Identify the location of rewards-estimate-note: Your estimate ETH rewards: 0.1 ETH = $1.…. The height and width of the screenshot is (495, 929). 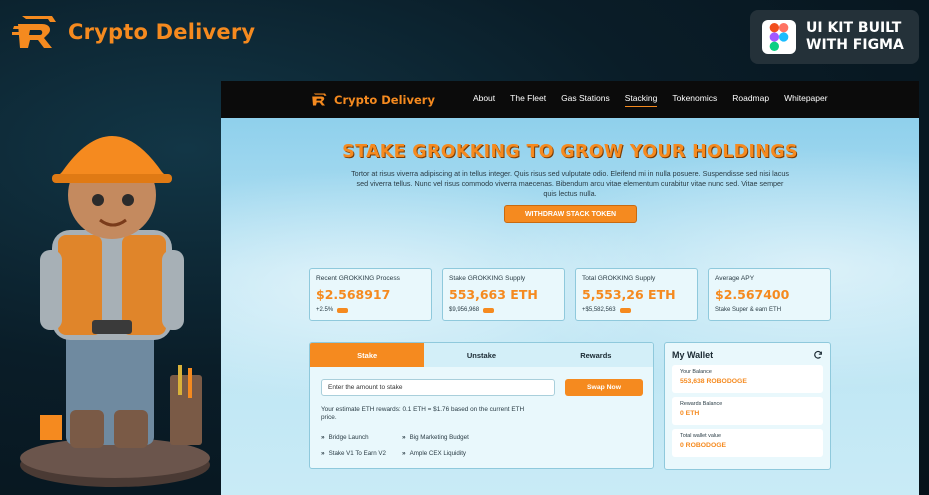
(423, 413).